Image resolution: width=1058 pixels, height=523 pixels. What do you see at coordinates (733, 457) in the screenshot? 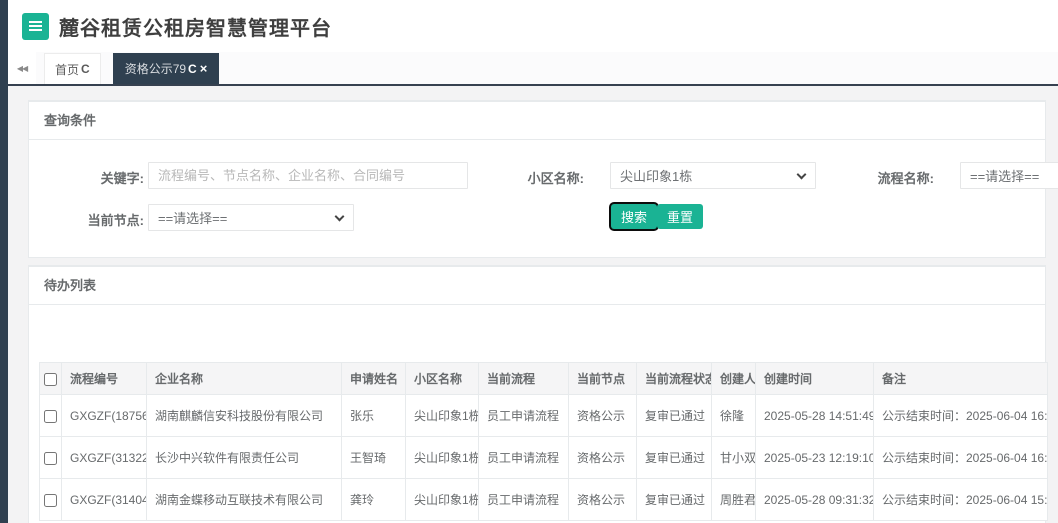
I see `table-cell: 甘小双` at bounding box center [733, 457].